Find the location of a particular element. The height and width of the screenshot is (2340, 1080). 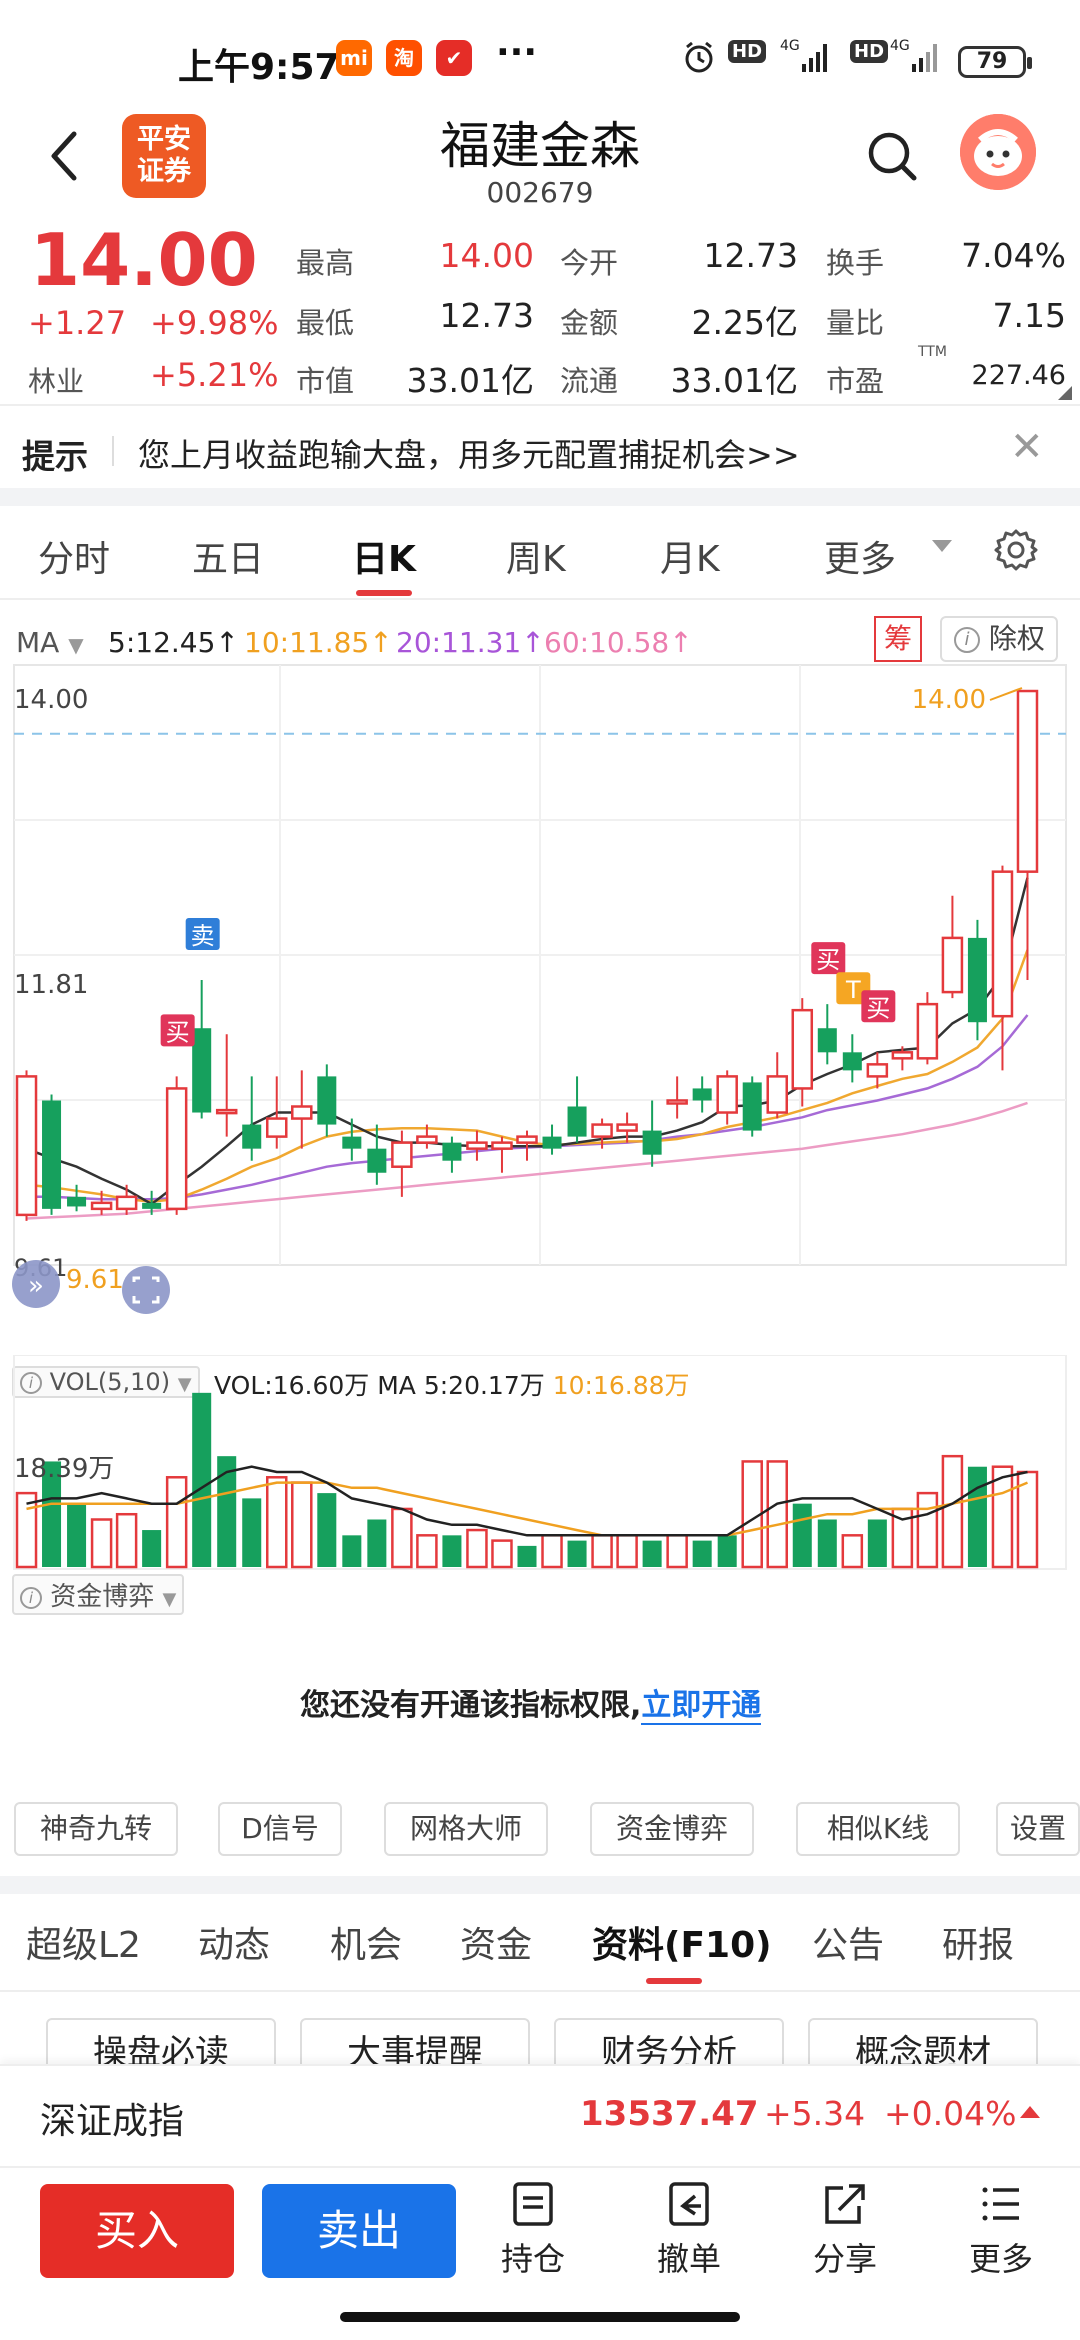

stat-label-float-cap: 流通 is located at coordinates (589, 381).